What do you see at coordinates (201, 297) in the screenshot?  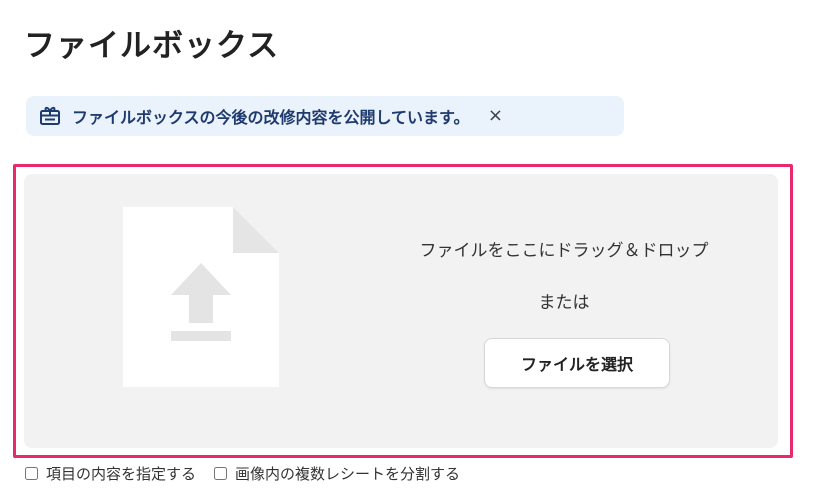 I see `file-upload-icon` at bounding box center [201, 297].